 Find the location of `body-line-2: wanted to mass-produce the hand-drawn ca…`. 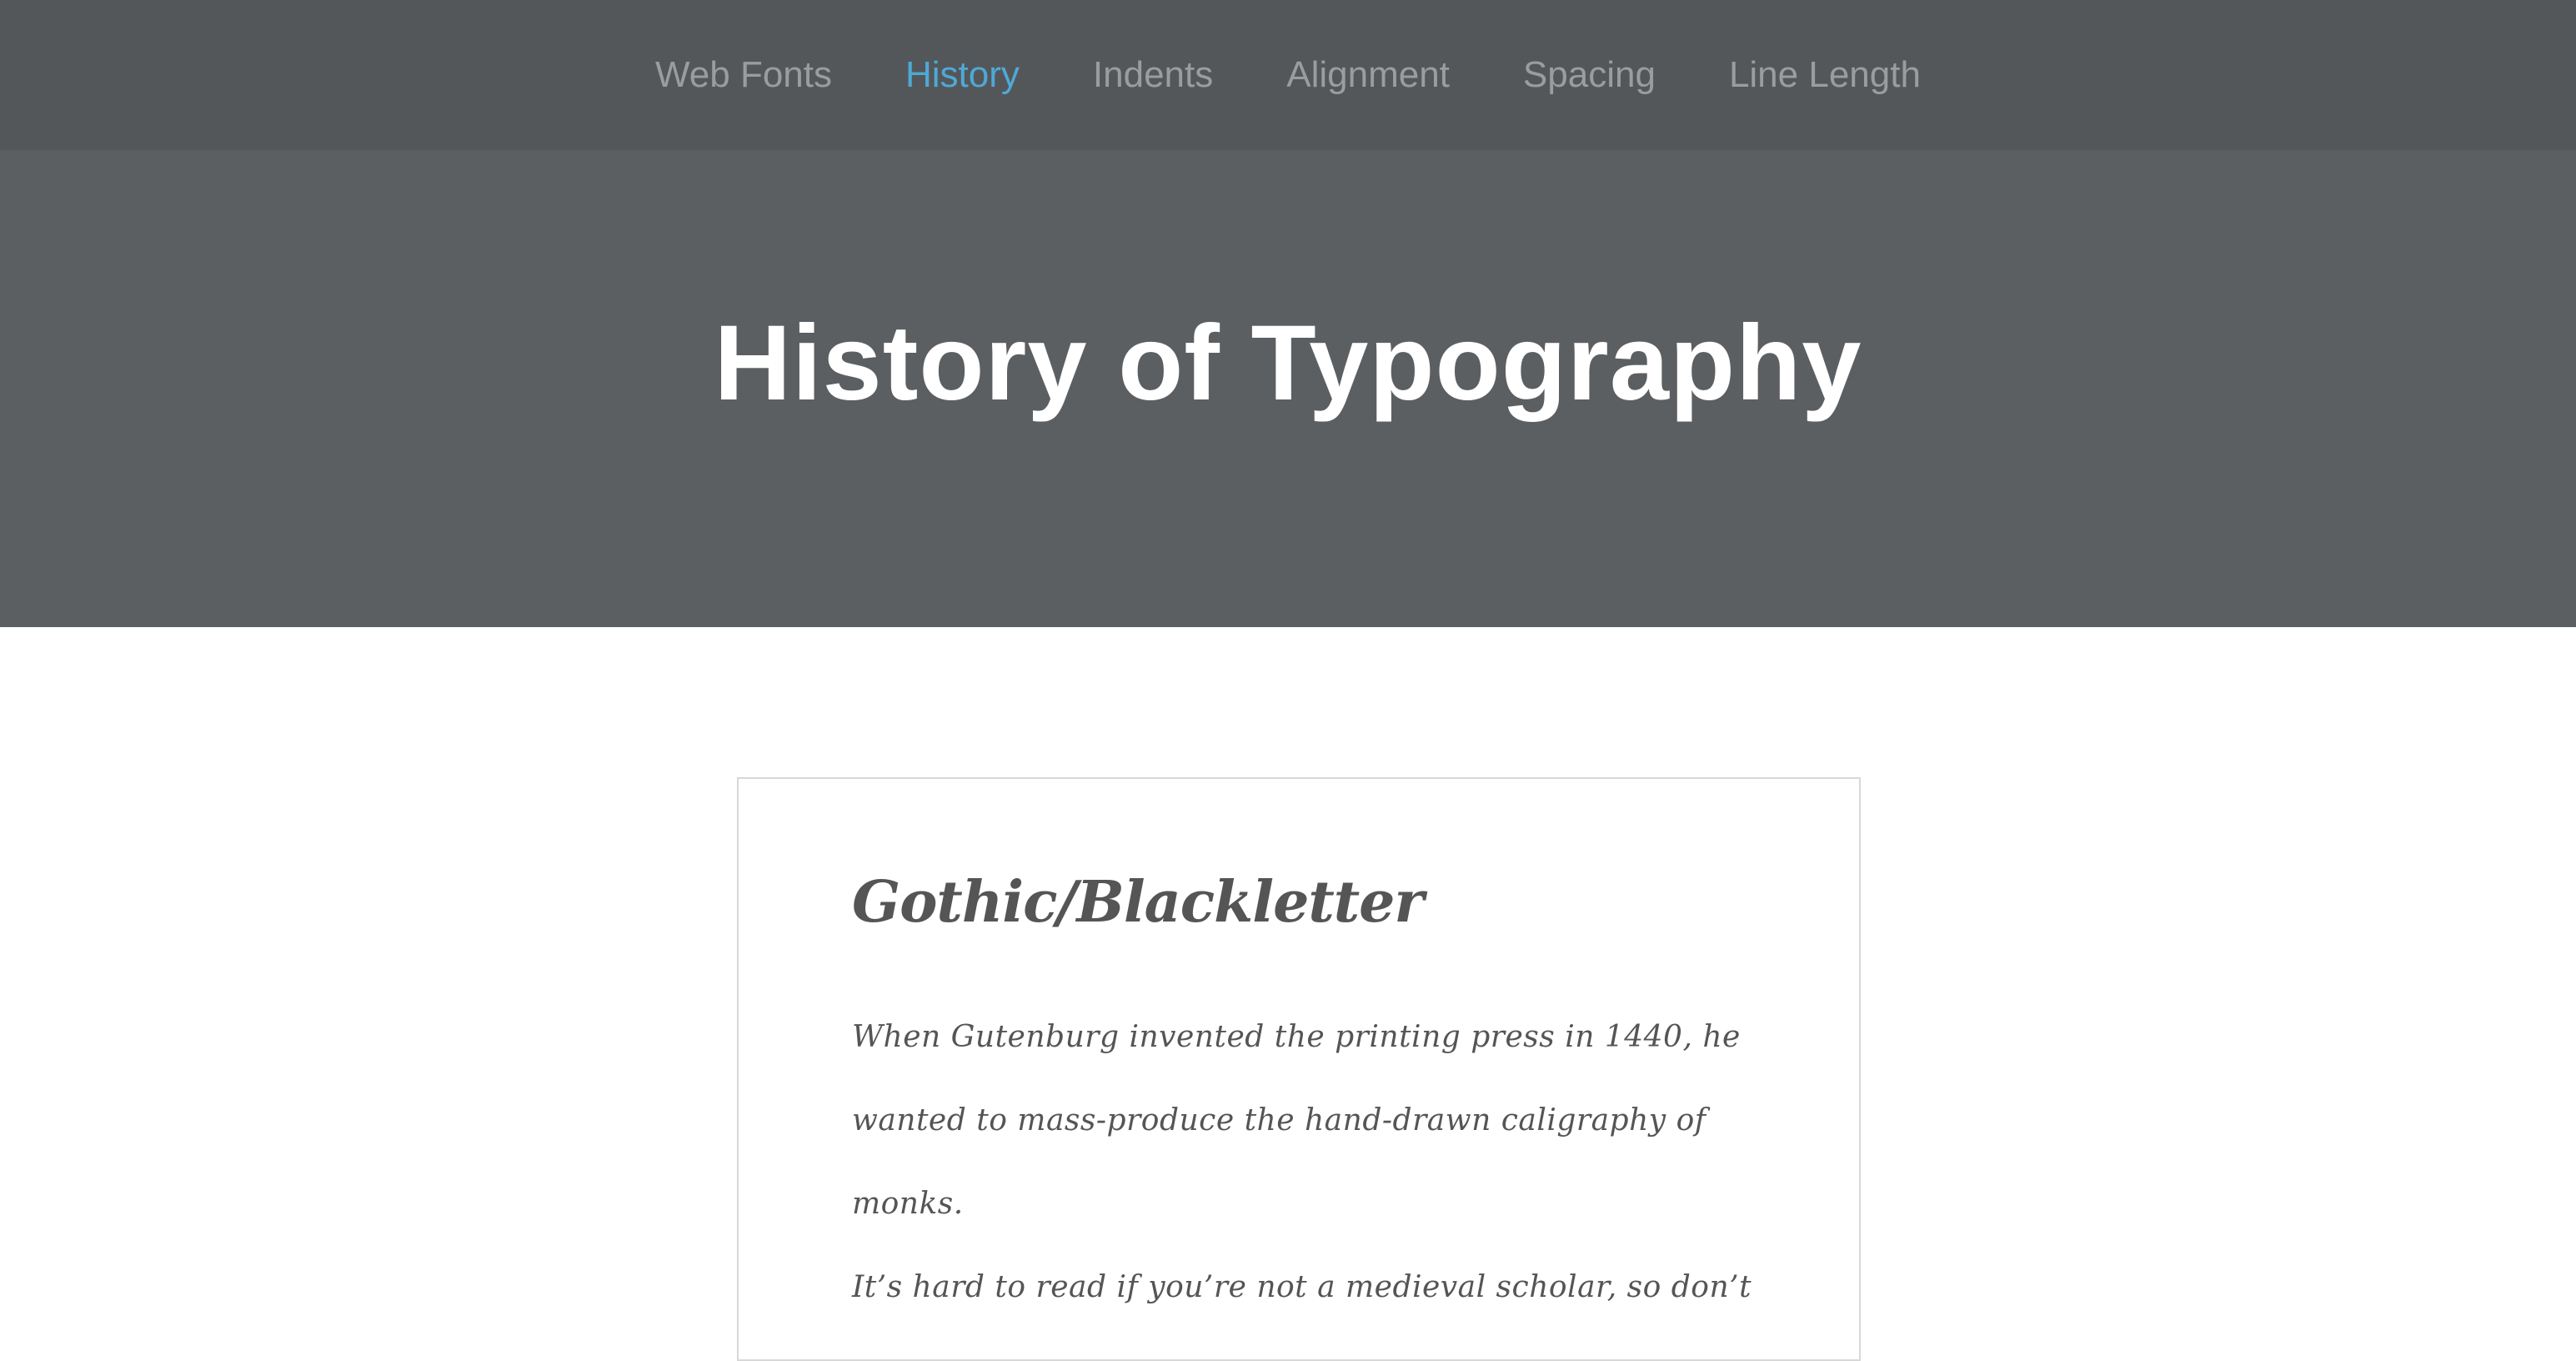

body-line-2: wanted to mass-produce the hand-drawn ca… is located at coordinates (1279, 1162).